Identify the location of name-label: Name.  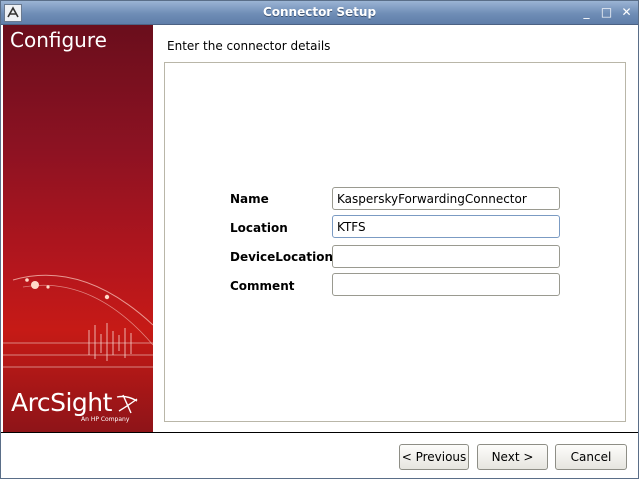
(249, 199).